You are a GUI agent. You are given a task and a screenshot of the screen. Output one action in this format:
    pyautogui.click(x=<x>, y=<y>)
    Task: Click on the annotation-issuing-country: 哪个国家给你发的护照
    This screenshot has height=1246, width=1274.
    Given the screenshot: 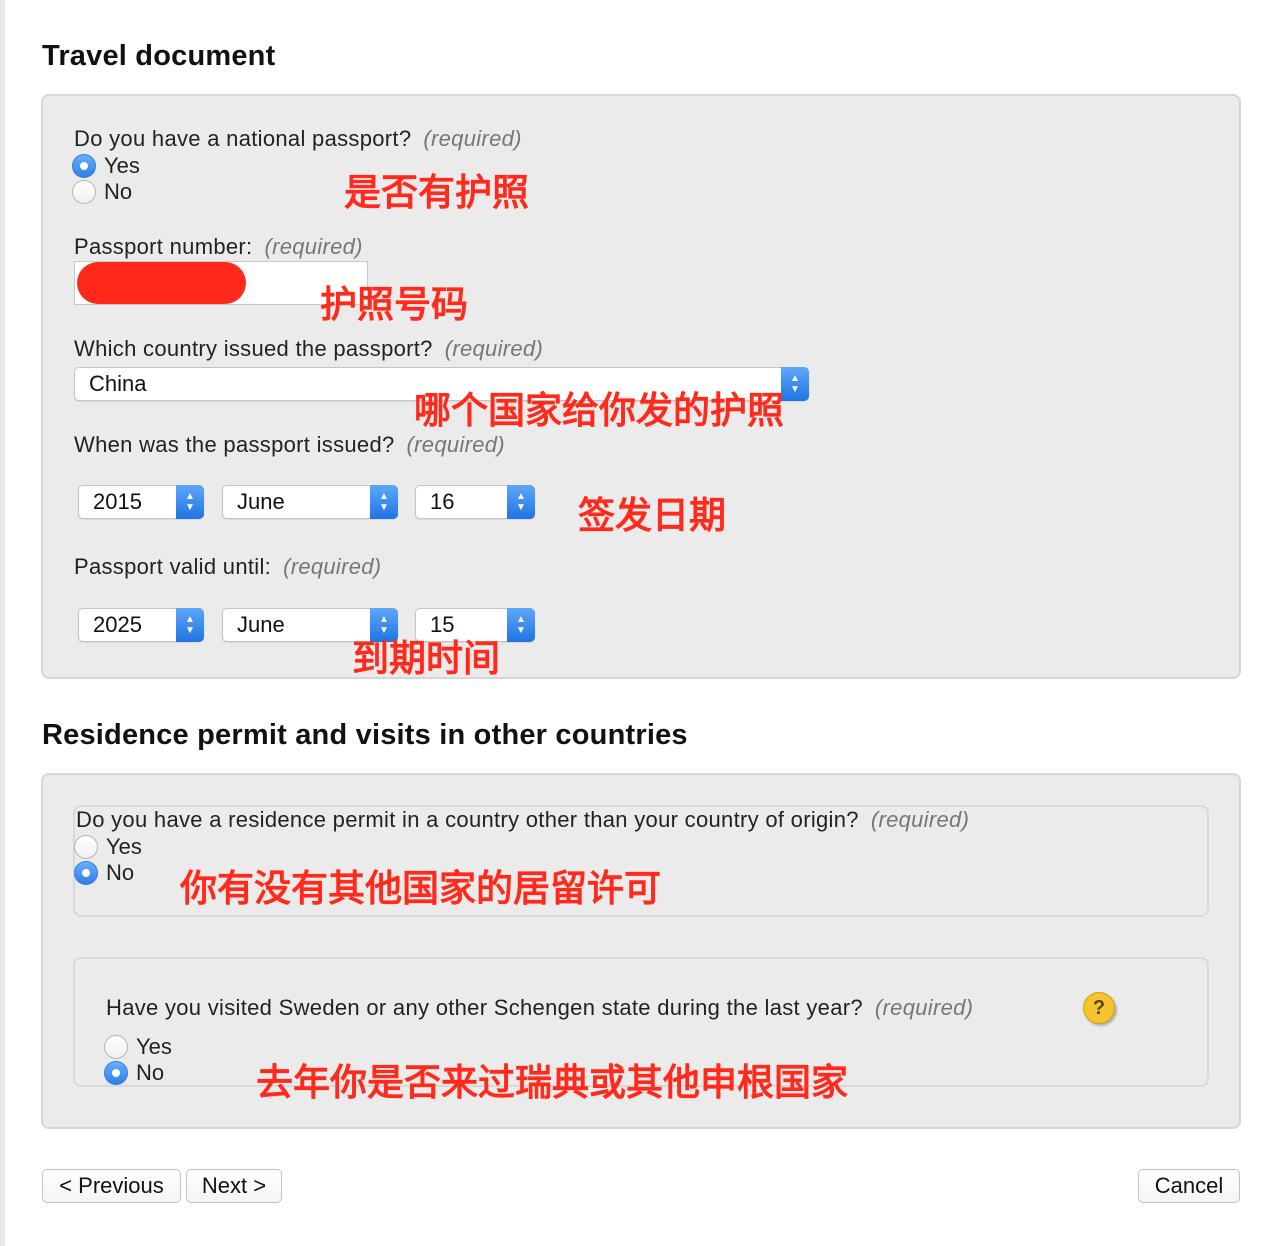 What is the action you would take?
    pyautogui.click(x=599, y=410)
    